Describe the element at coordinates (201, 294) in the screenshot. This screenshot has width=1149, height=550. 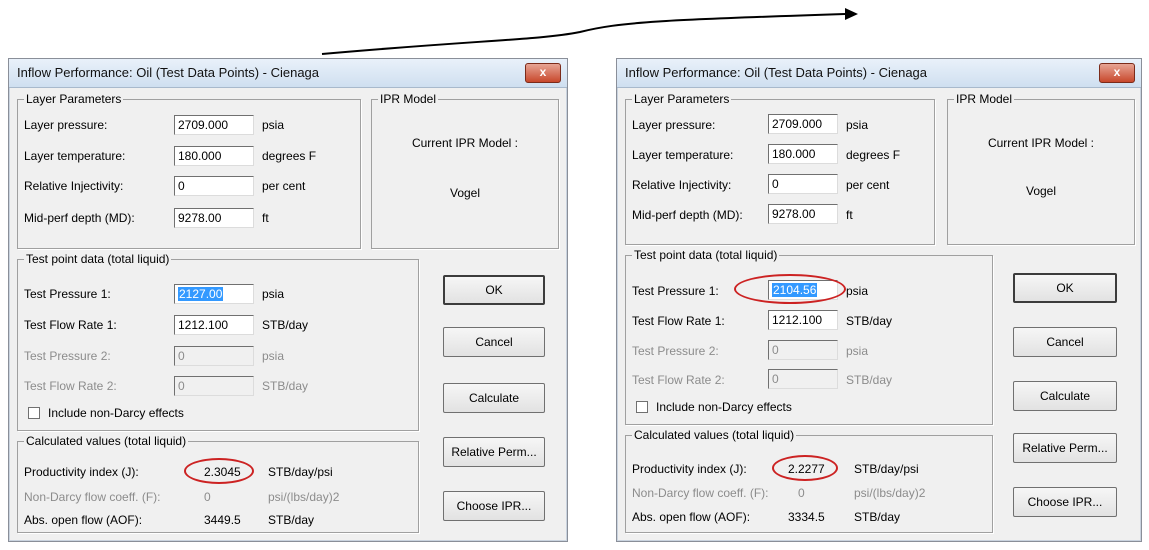
I see `selected-text: 2127.00` at that location.